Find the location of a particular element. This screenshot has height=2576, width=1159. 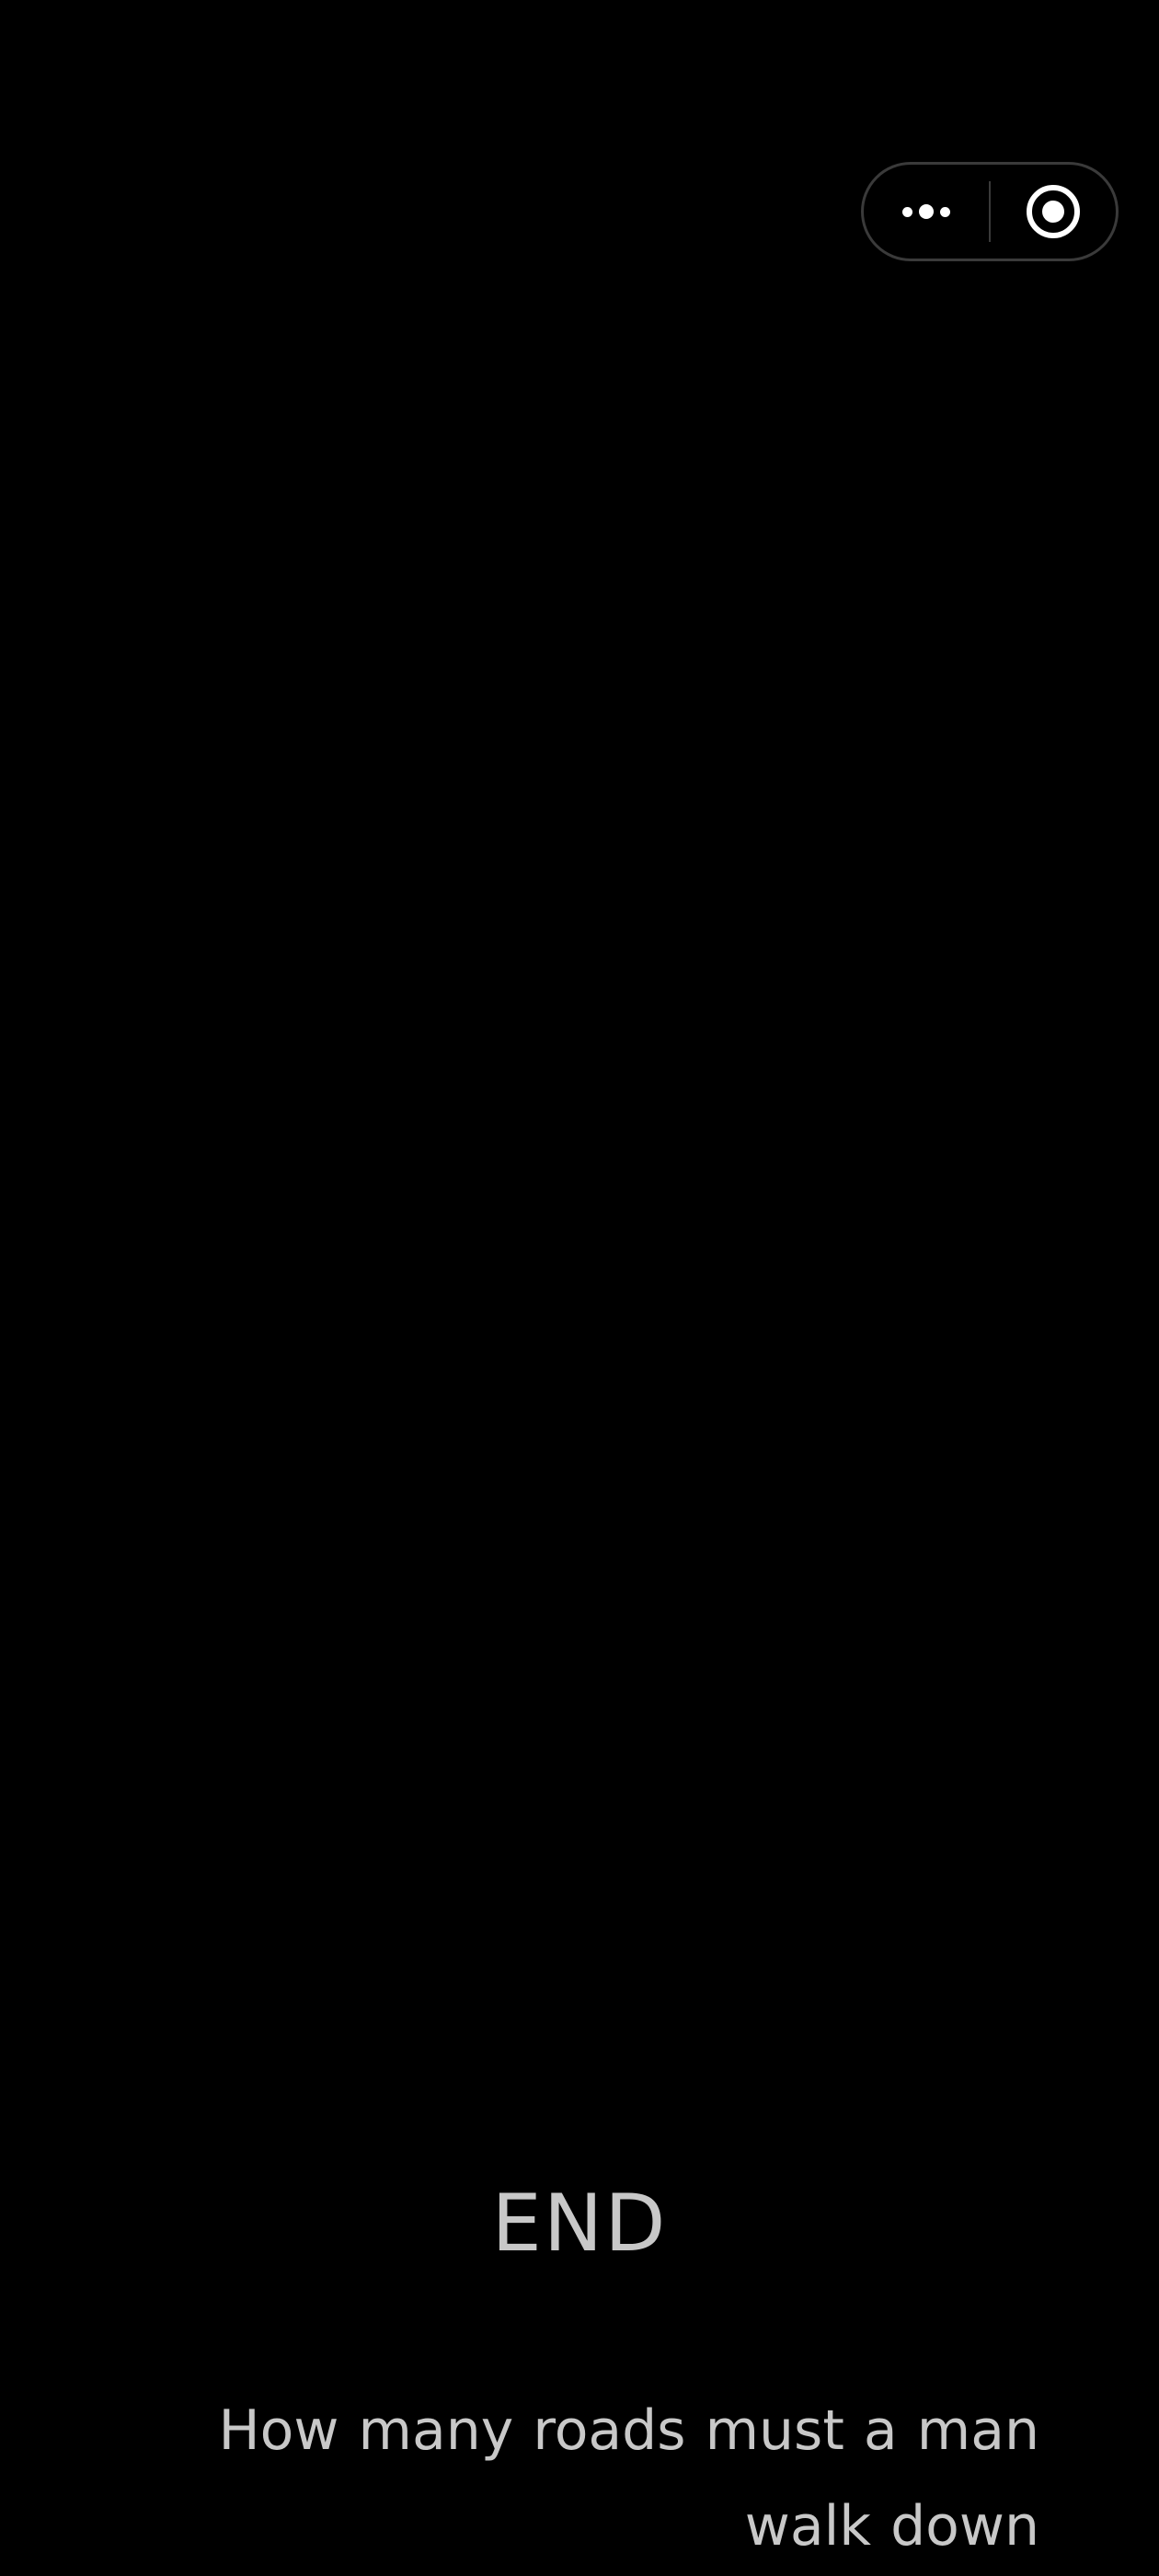

more-button is located at coordinates (926, 212).